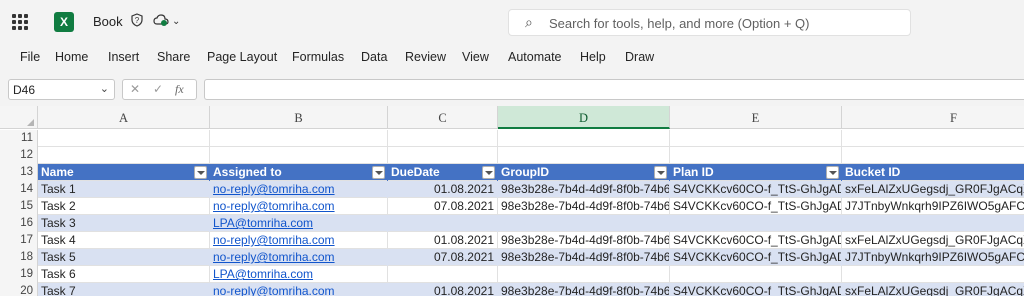 Image resolution: width=1024 pixels, height=296 pixels. Describe the element at coordinates (933, 117) in the screenshot. I see `column-header-f: F` at that location.